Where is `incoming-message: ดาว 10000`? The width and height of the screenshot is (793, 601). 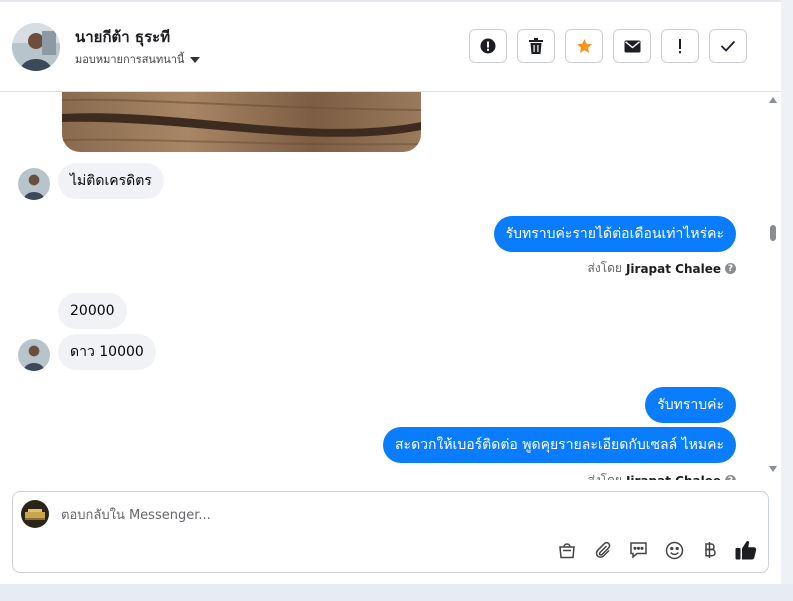 incoming-message: ดาว 10000 is located at coordinates (107, 352).